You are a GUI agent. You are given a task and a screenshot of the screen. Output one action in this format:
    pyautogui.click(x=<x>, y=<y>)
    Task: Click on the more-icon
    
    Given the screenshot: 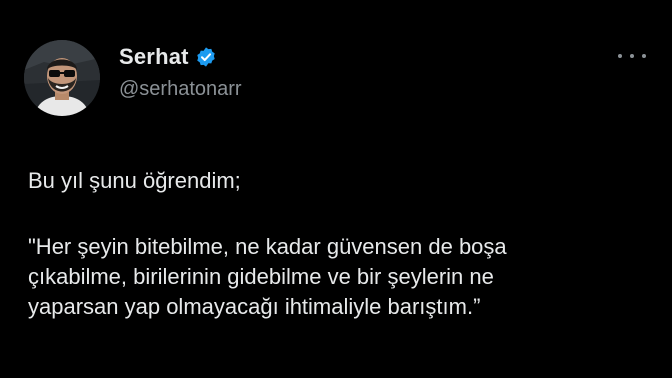 What is the action you would take?
    pyautogui.click(x=632, y=56)
    